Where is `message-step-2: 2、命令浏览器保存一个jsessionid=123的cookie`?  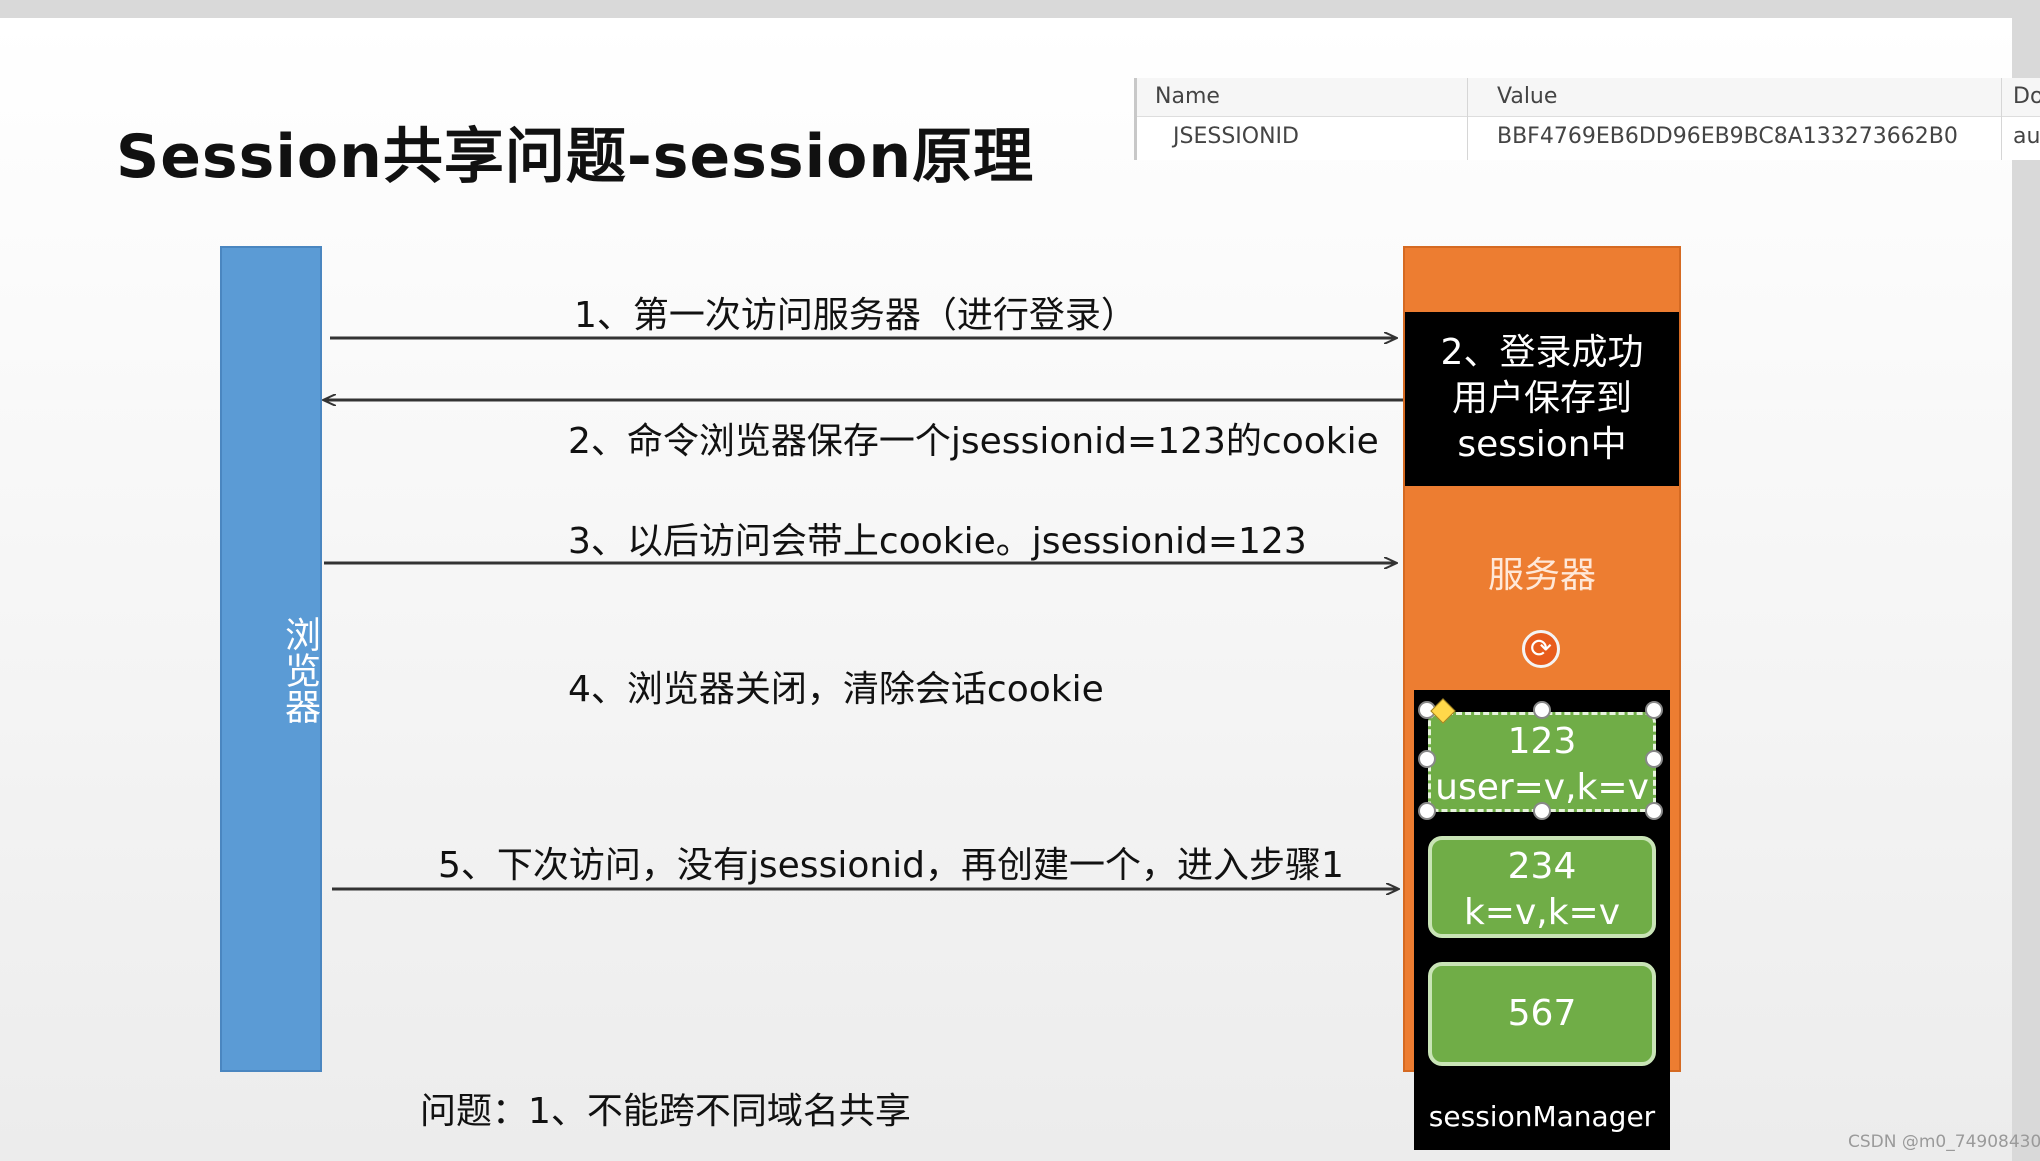 message-step-2: 2、命令浏览器保存一个jsessionid=123的cookie is located at coordinates (973, 441).